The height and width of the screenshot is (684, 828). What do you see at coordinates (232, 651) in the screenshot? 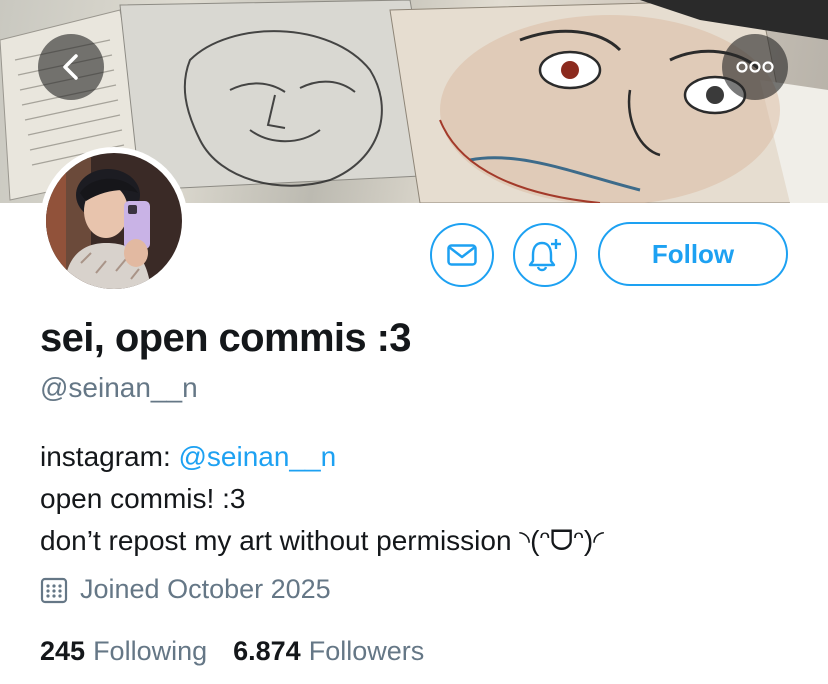
I see `follow-stats: 245 Following 6.874 Followers` at bounding box center [232, 651].